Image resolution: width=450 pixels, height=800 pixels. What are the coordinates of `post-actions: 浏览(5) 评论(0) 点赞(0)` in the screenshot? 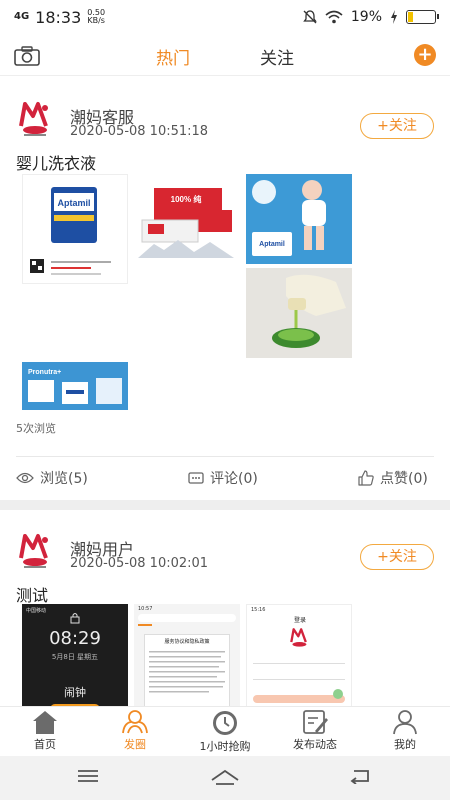 It's located at (225, 479).